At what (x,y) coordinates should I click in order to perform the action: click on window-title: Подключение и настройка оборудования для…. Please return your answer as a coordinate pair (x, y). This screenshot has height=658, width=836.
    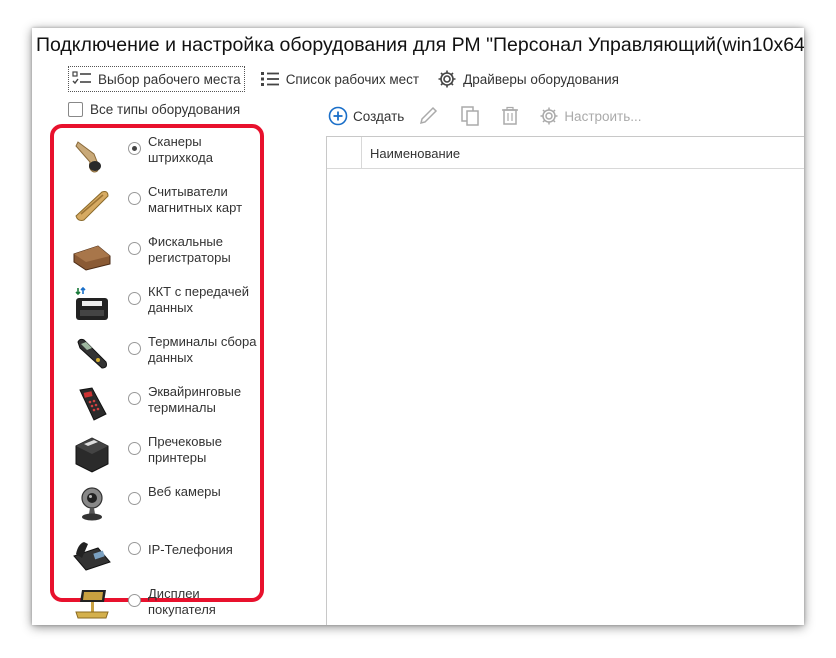
    Looking at the image, I should click on (420, 45).